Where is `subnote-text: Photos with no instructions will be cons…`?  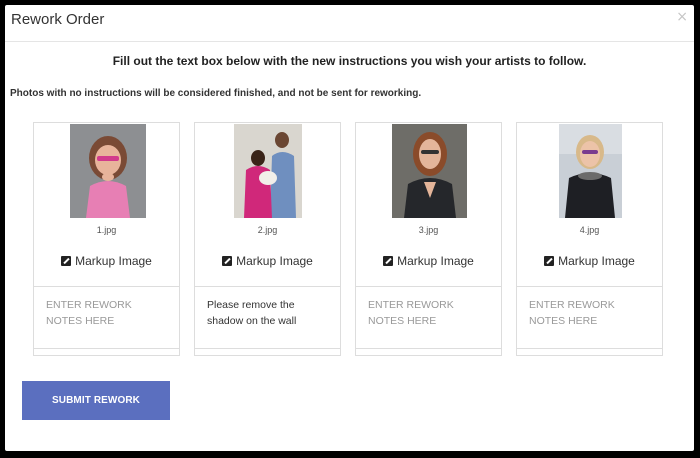
subnote-text: Photos with no instructions will be cons… is located at coordinates (216, 93).